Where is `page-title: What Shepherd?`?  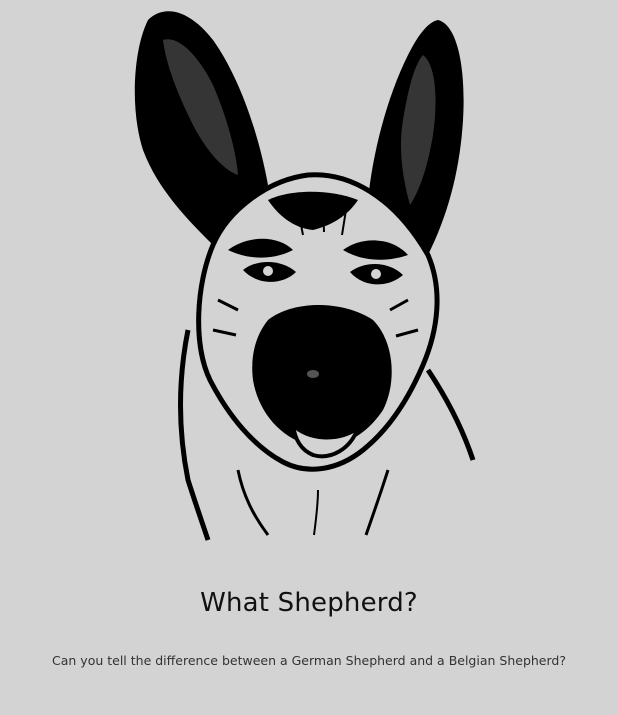
page-title: What Shepherd? is located at coordinates (309, 603).